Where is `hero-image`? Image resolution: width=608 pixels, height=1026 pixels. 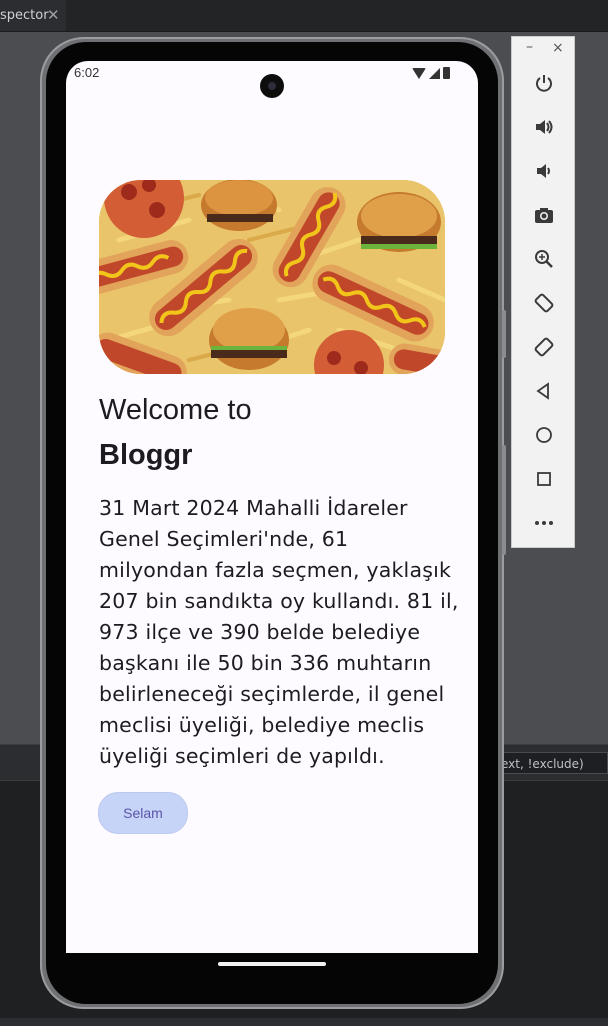
hero-image is located at coordinates (272, 277).